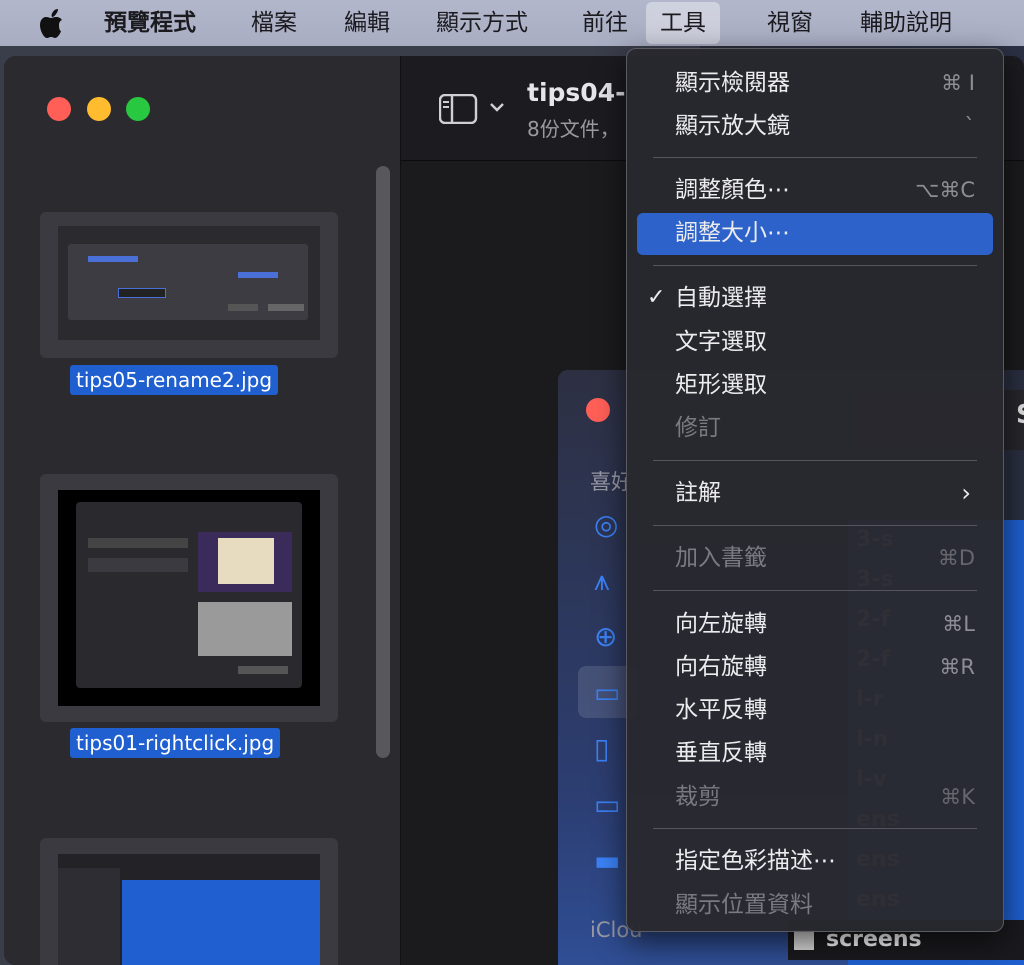  What do you see at coordinates (815, 710) in the screenshot?
I see `menu-item-flip-horizontal: 水平反轉` at bounding box center [815, 710].